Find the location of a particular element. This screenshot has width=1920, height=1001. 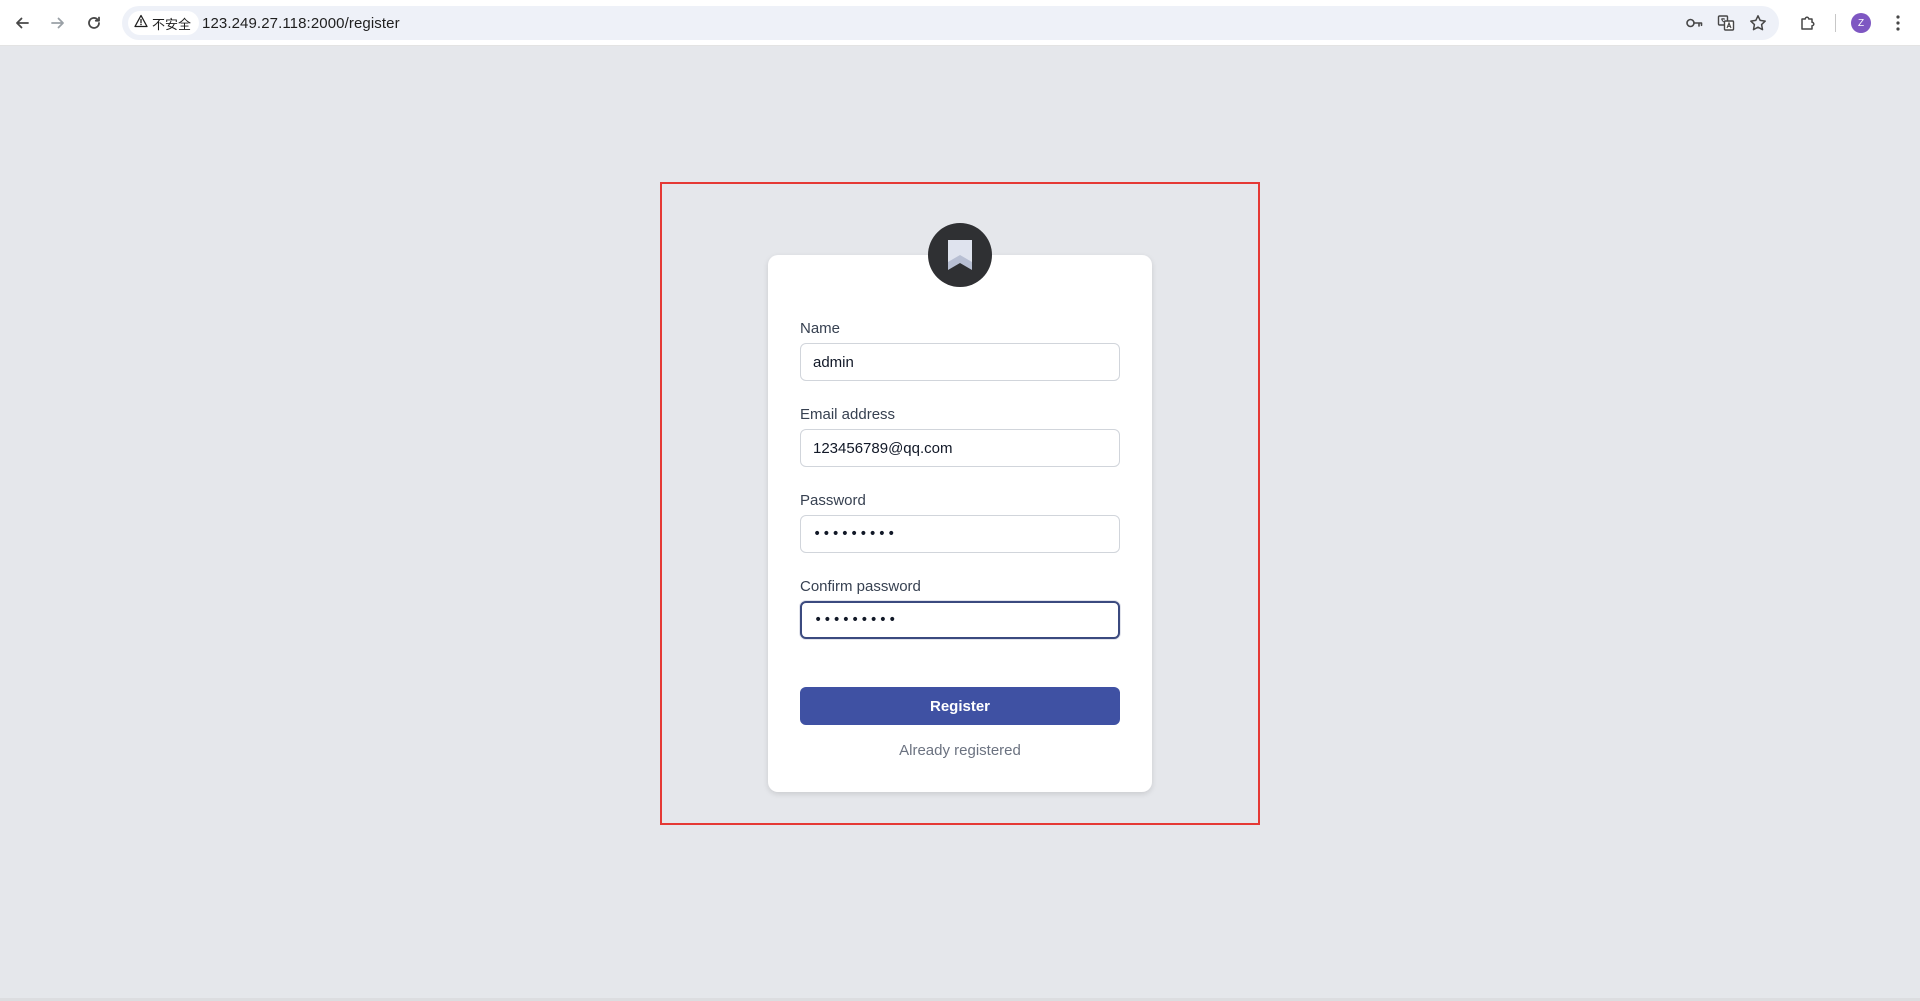

browser-toolbar: 不安全 123.249.27.118:2000/register Z is located at coordinates (960, 23).